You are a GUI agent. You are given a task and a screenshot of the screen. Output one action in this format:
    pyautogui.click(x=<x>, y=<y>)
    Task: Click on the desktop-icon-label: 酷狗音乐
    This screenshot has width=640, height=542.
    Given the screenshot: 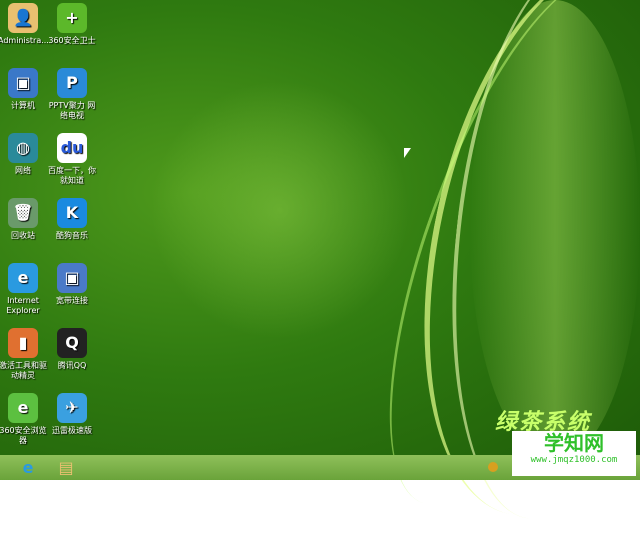 What is the action you would take?
    pyautogui.click(x=72, y=235)
    